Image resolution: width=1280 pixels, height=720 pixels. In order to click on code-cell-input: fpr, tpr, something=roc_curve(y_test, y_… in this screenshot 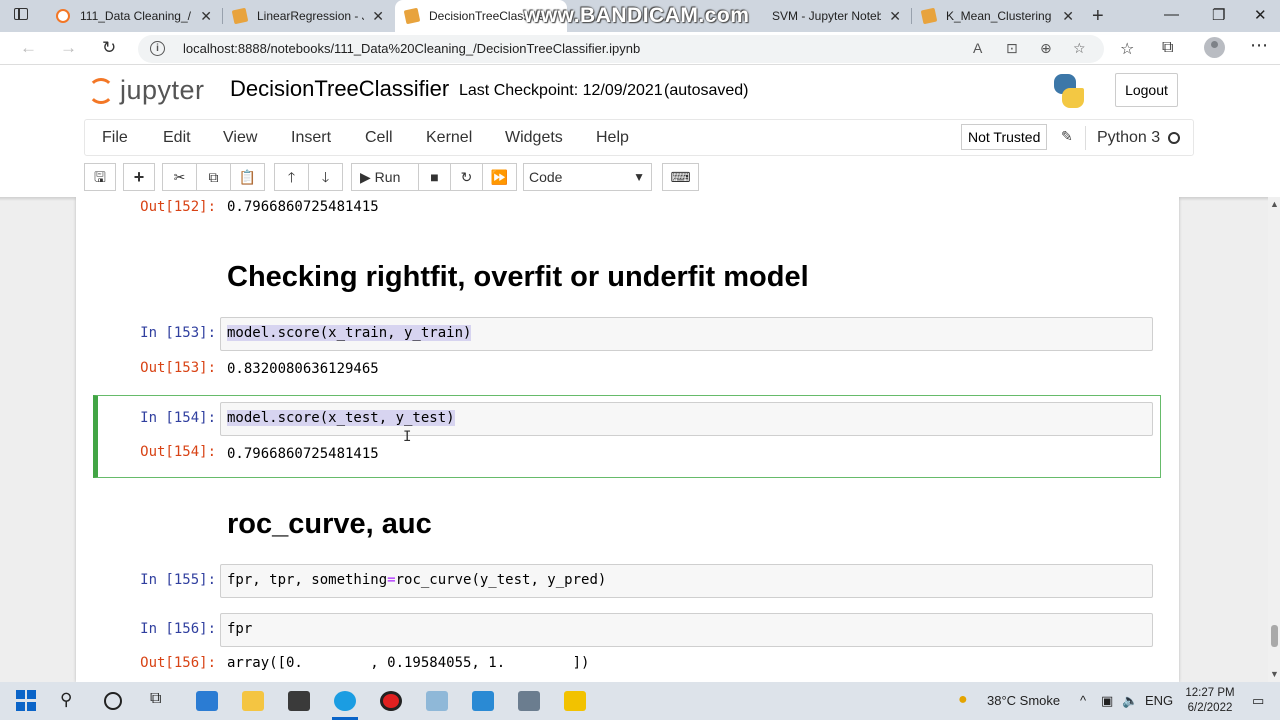, I will do `click(686, 581)`.